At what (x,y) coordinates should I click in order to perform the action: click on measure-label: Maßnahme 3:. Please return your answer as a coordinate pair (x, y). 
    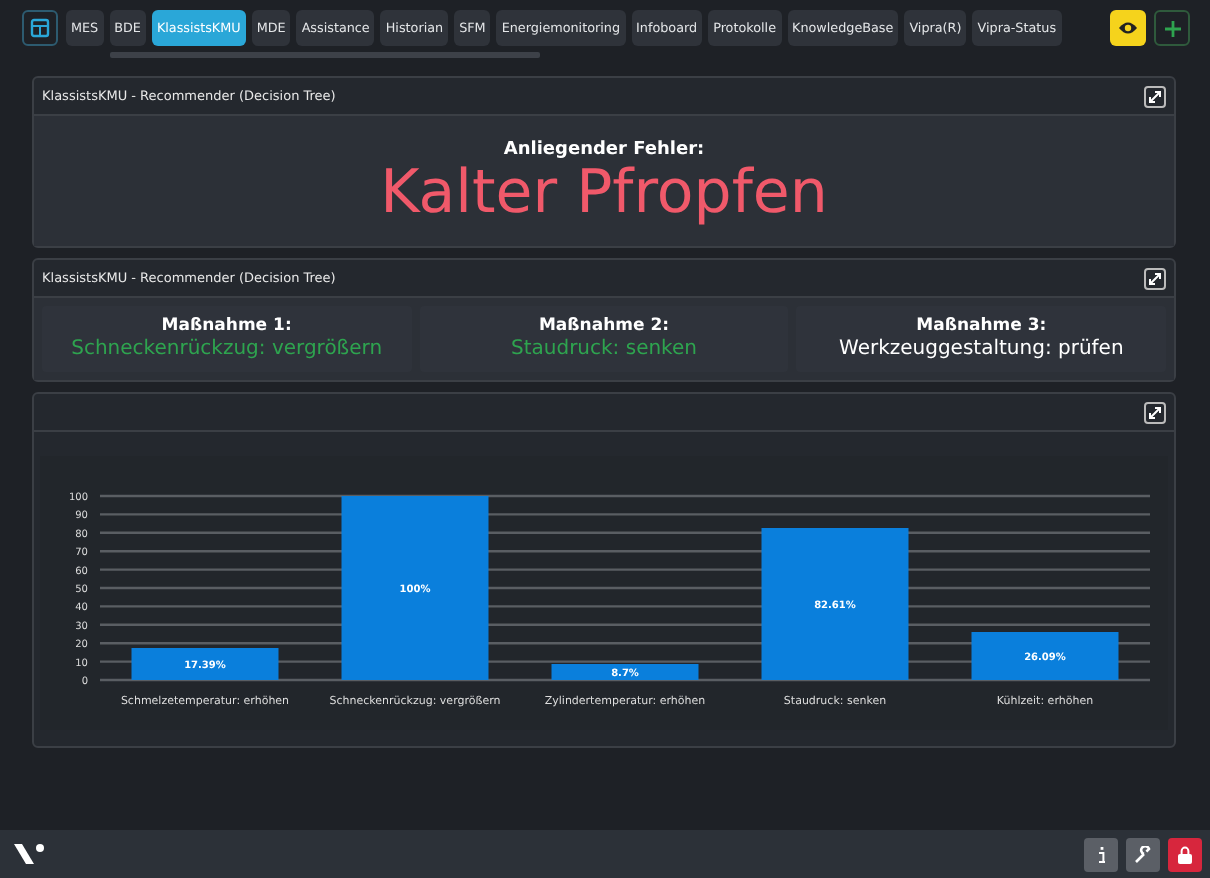
    Looking at the image, I should click on (981, 326).